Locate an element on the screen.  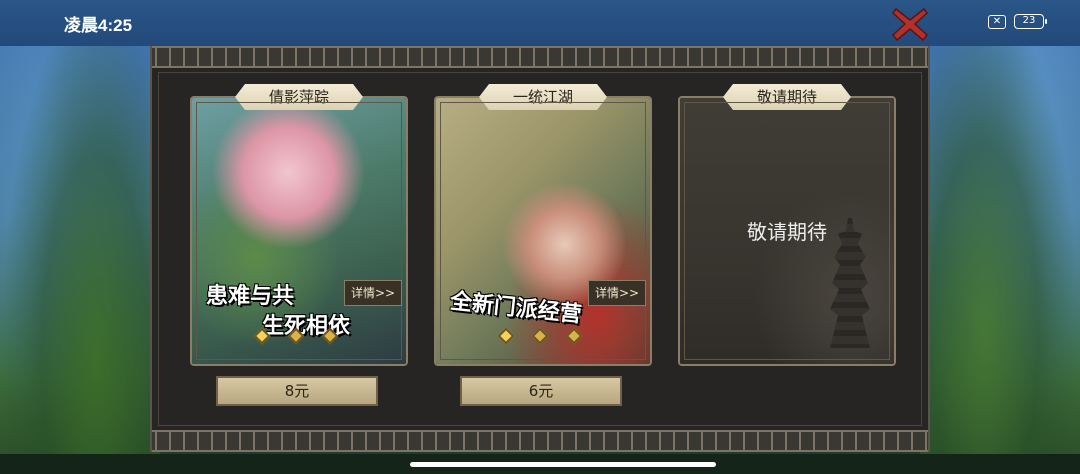
status-icons: ✕ 23 is located at coordinates (1017, 21).